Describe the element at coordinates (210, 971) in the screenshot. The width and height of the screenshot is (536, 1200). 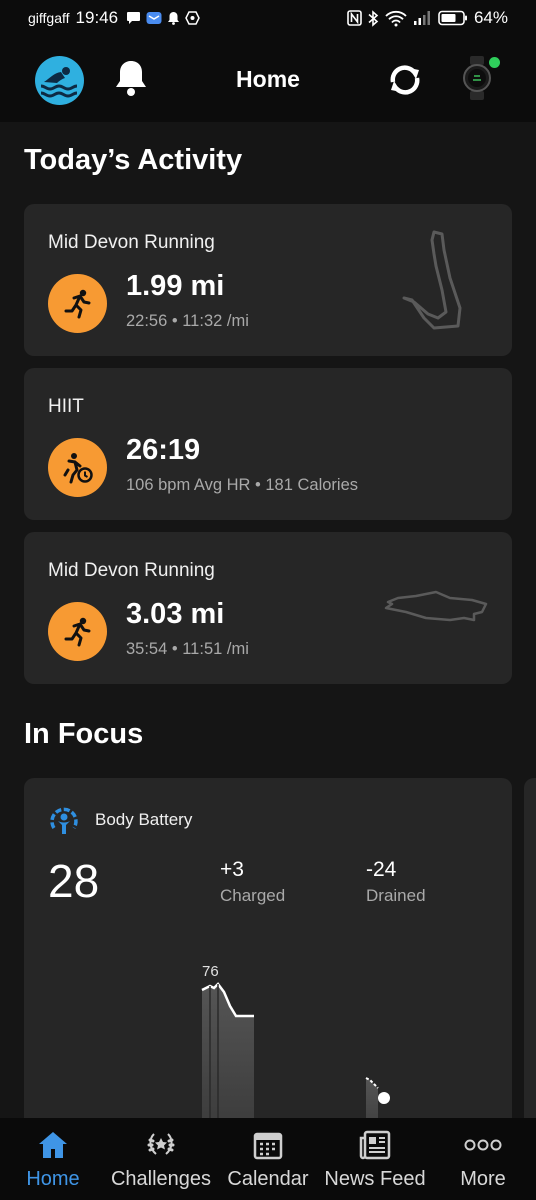
I see `chart-peak-label: 76` at that location.